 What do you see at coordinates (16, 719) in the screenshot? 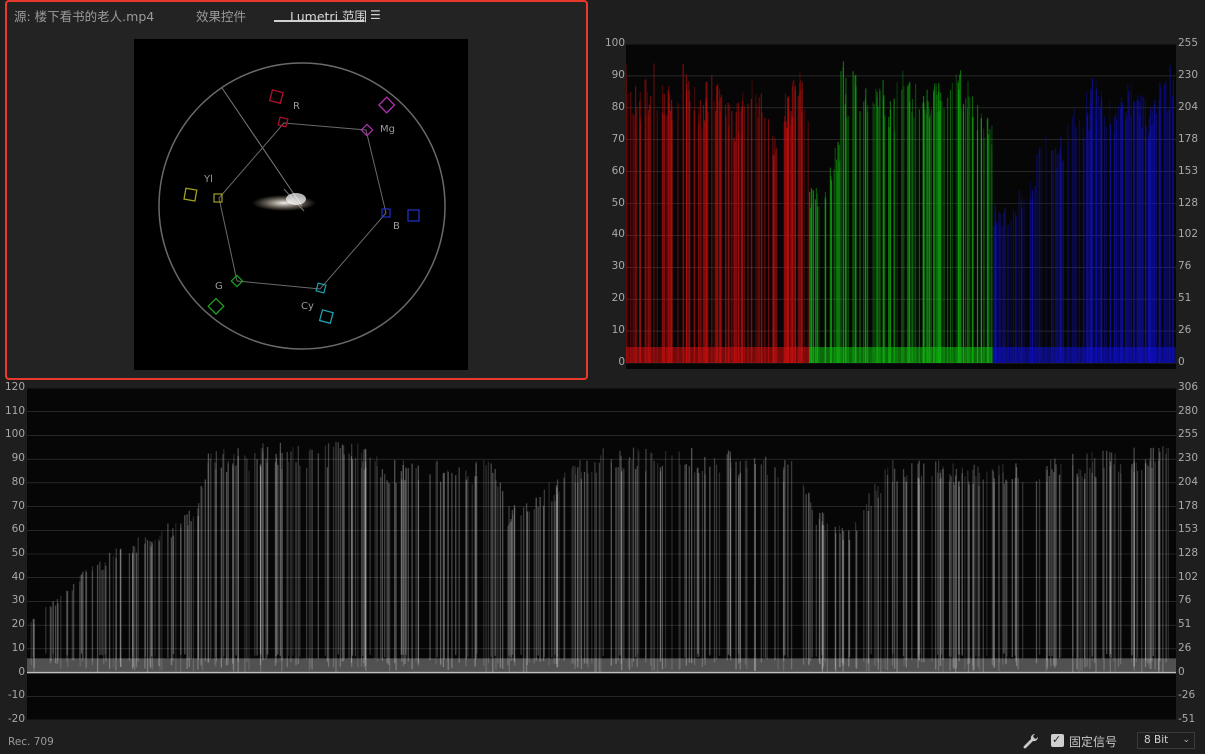
I see `scale-tick-label: -20` at bounding box center [16, 719].